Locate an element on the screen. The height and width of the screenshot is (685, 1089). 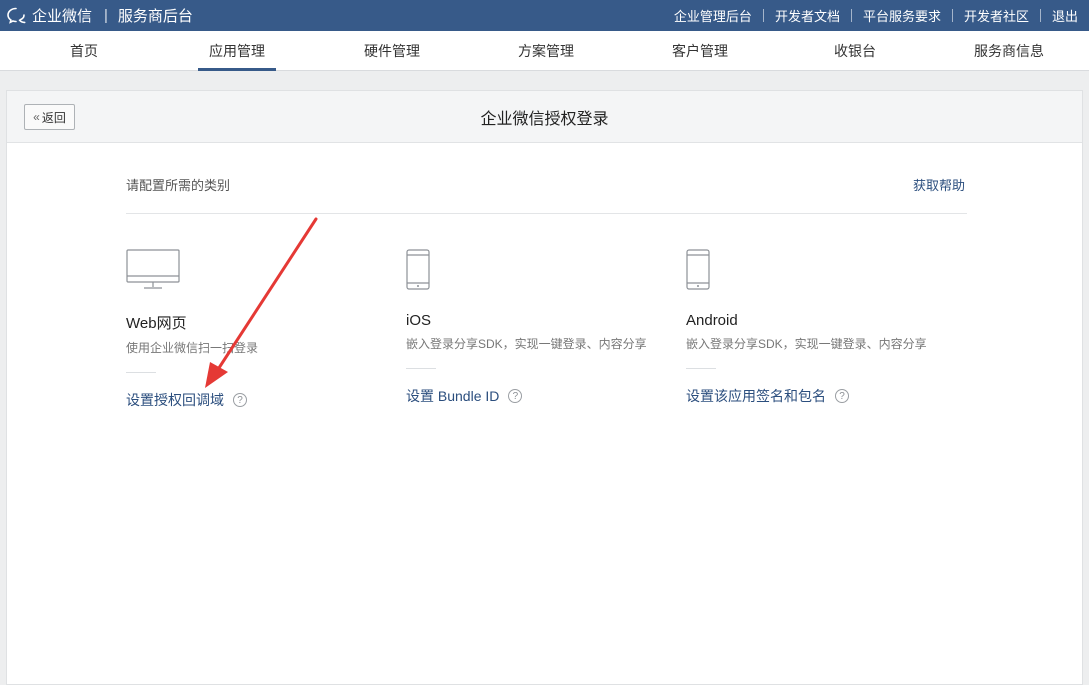
logout-link: 退出 is located at coordinates (1065, 15).